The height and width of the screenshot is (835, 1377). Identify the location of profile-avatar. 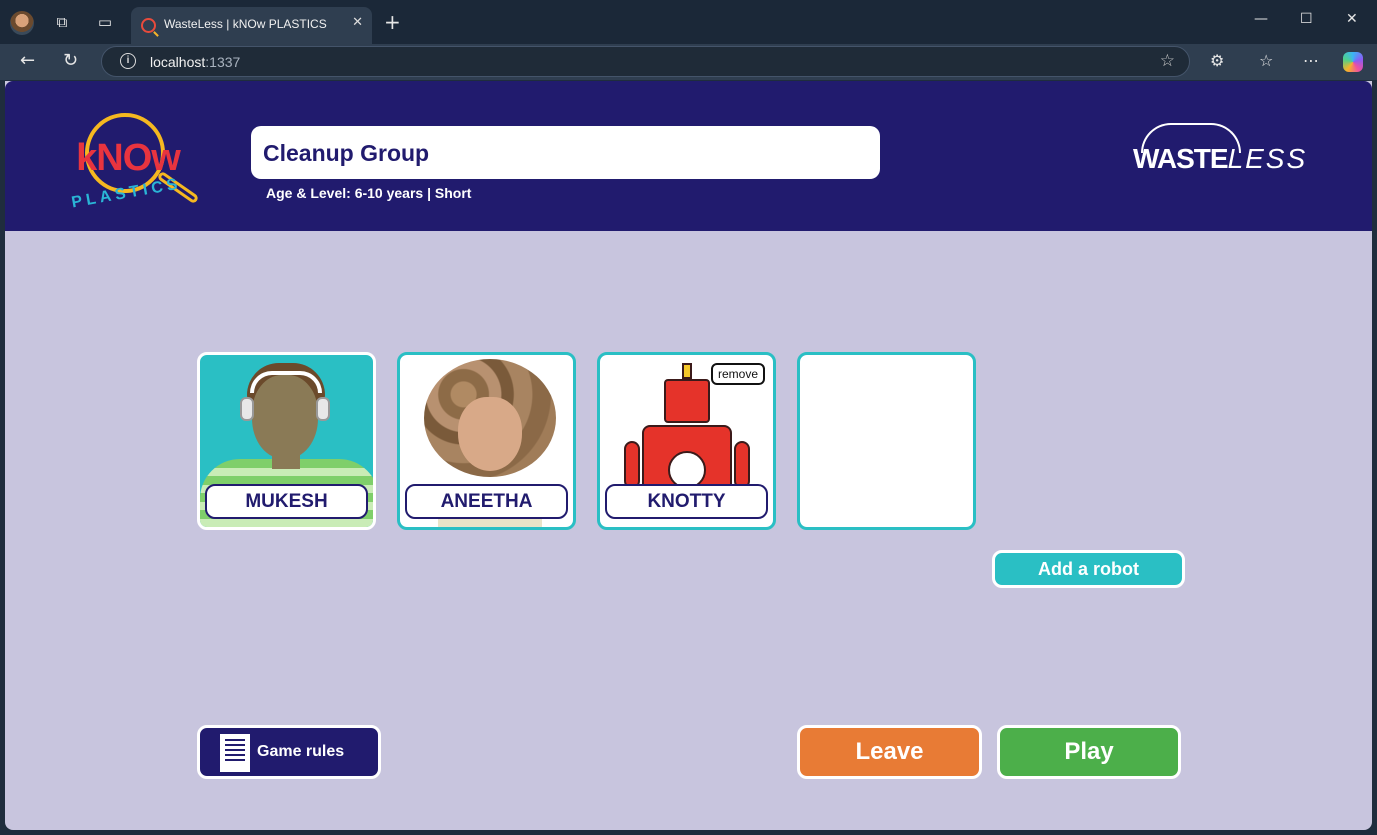
(22, 23).